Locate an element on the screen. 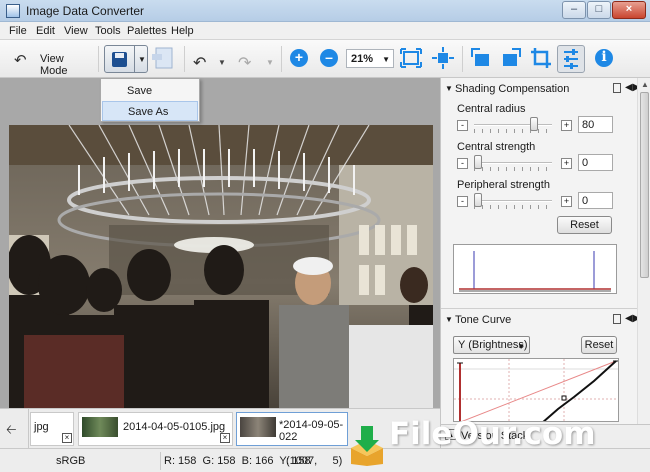 This screenshot has width=650, height=472. channel-select: Y (Brightness) ▼ is located at coordinates (491, 345).